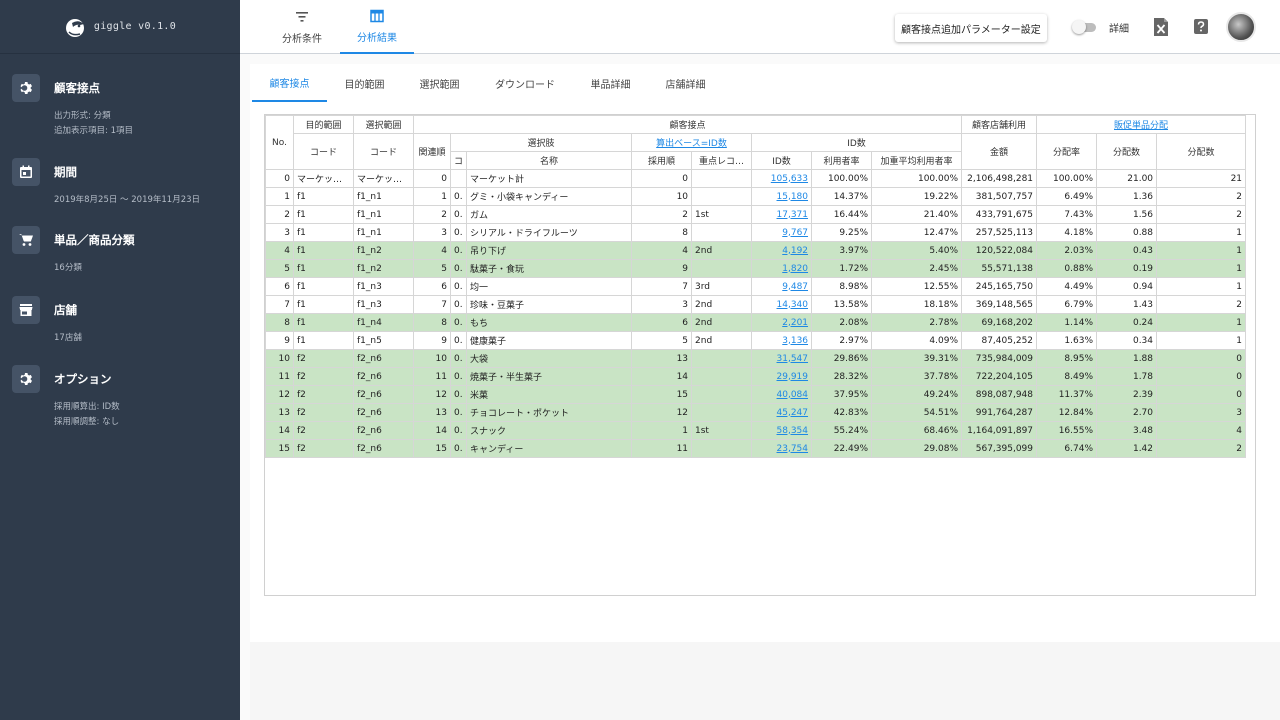 This screenshot has height=720, width=1280. What do you see at coordinates (458, 160) in the screenshot?
I see `col-ko: コ` at bounding box center [458, 160].